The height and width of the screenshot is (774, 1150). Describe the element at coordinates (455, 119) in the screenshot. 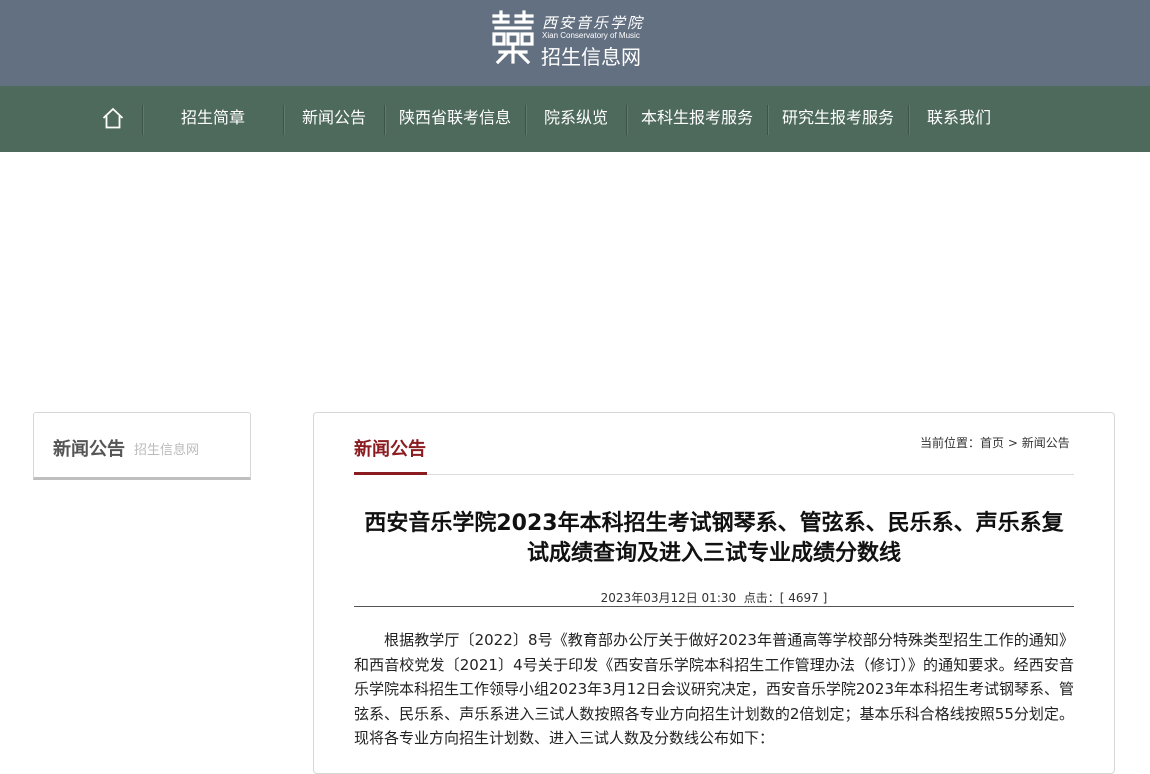

I see `nav-item-shaanxi-exam: 陕西省联考信息` at that location.